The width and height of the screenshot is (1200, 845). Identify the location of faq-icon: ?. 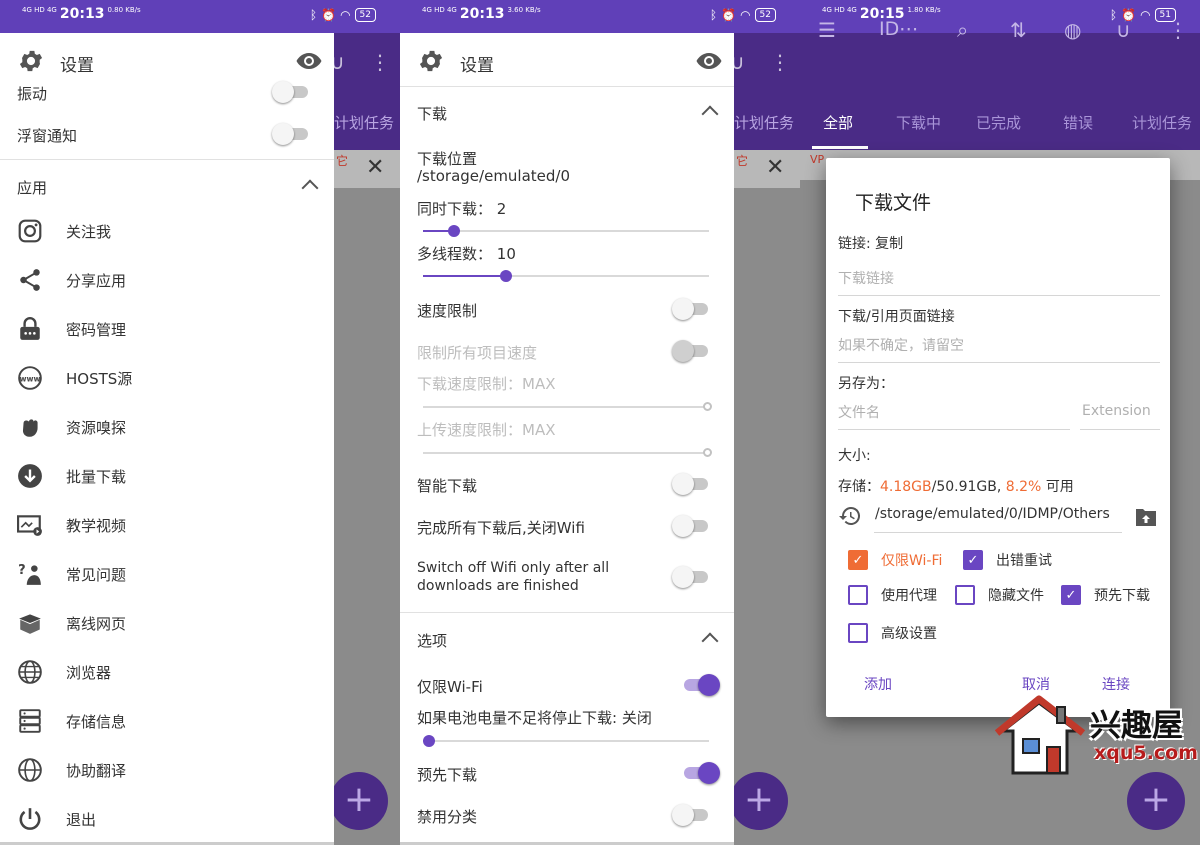
(29, 574).